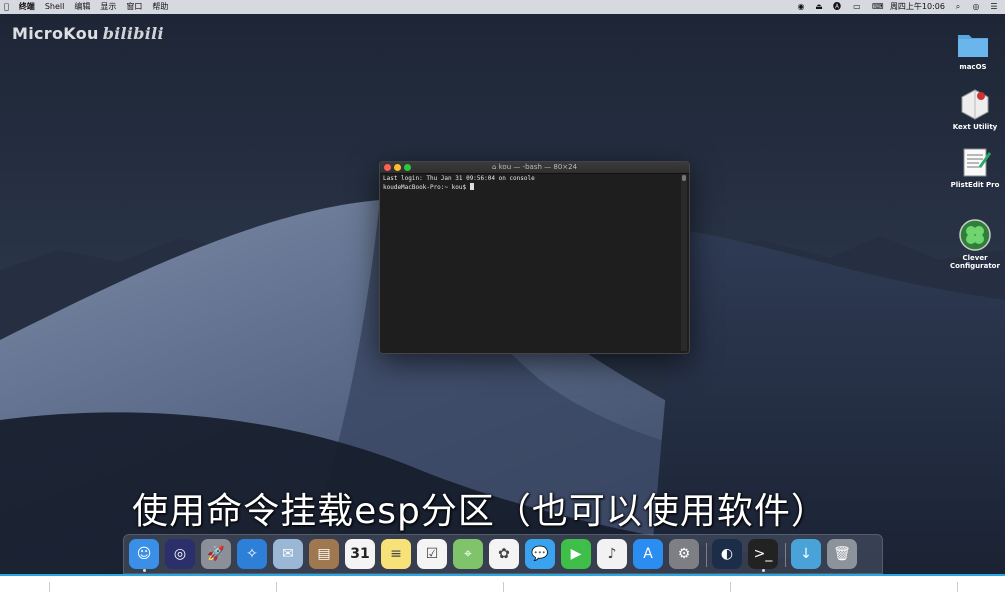 The height and width of the screenshot is (592, 1005). I want to click on menu-view: 显示, so click(108, 7).